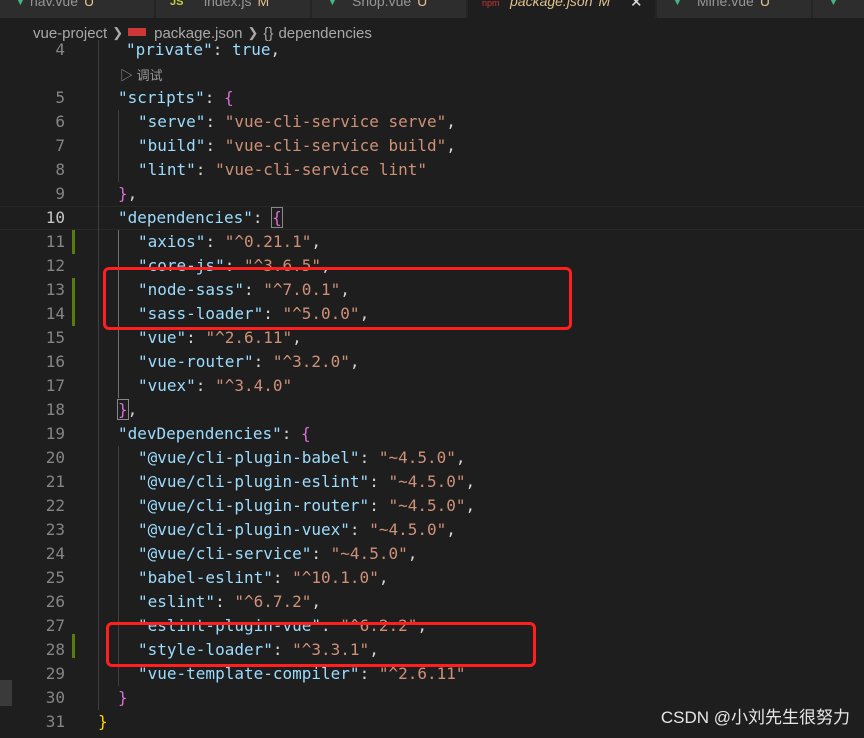  I want to click on token-key: true, so click(251, 49).